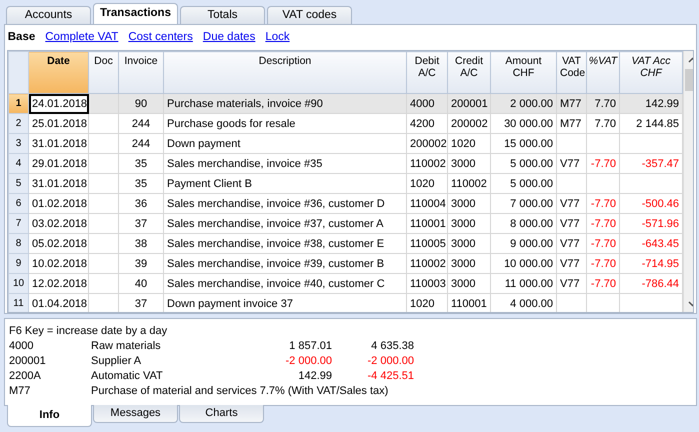 Image resolution: width=699 pixels, height=432 pixels. What do you see at coordinates (523, 124) in the screenshot?
I see `table-cell: 30 000.00` at bounding box center [523, 124].